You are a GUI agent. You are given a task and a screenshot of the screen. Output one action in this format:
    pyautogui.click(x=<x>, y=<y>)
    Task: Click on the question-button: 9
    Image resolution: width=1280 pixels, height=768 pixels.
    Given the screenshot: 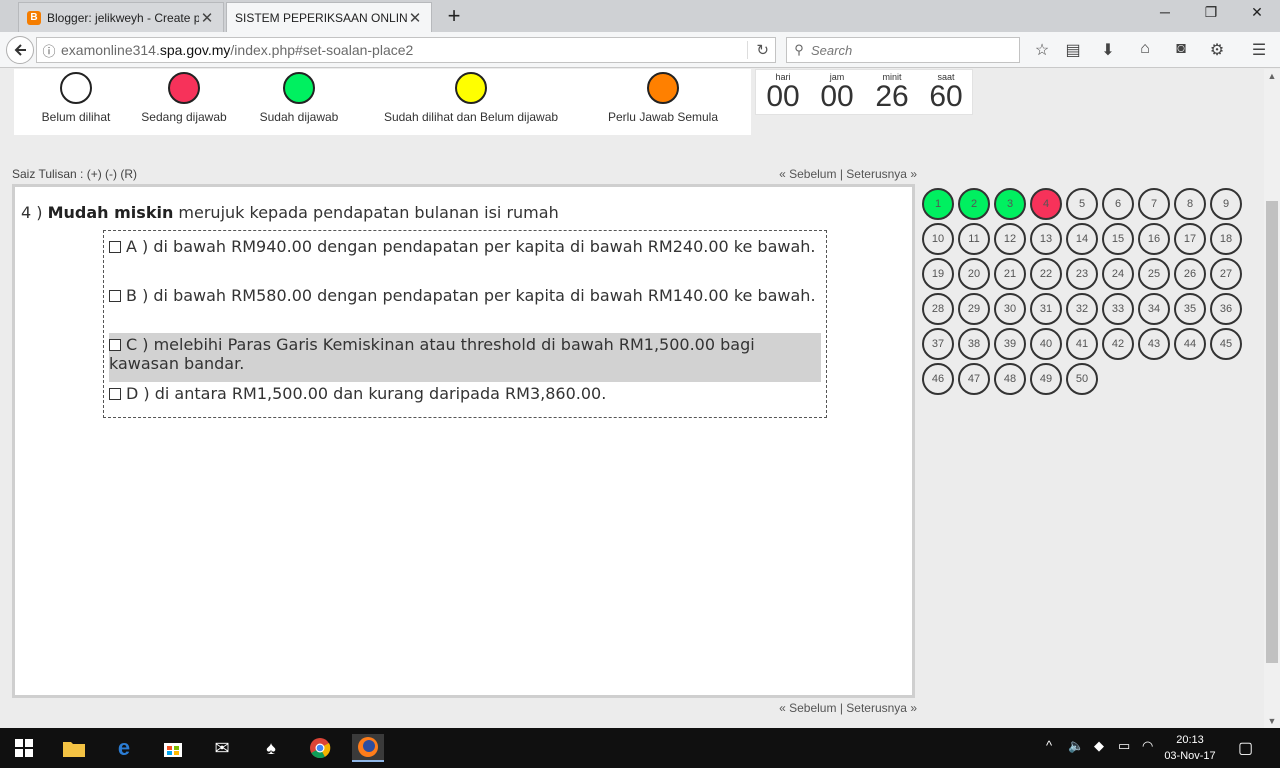 What is the action you would take?
    pyautogui.click(x=1226, y=204)
    